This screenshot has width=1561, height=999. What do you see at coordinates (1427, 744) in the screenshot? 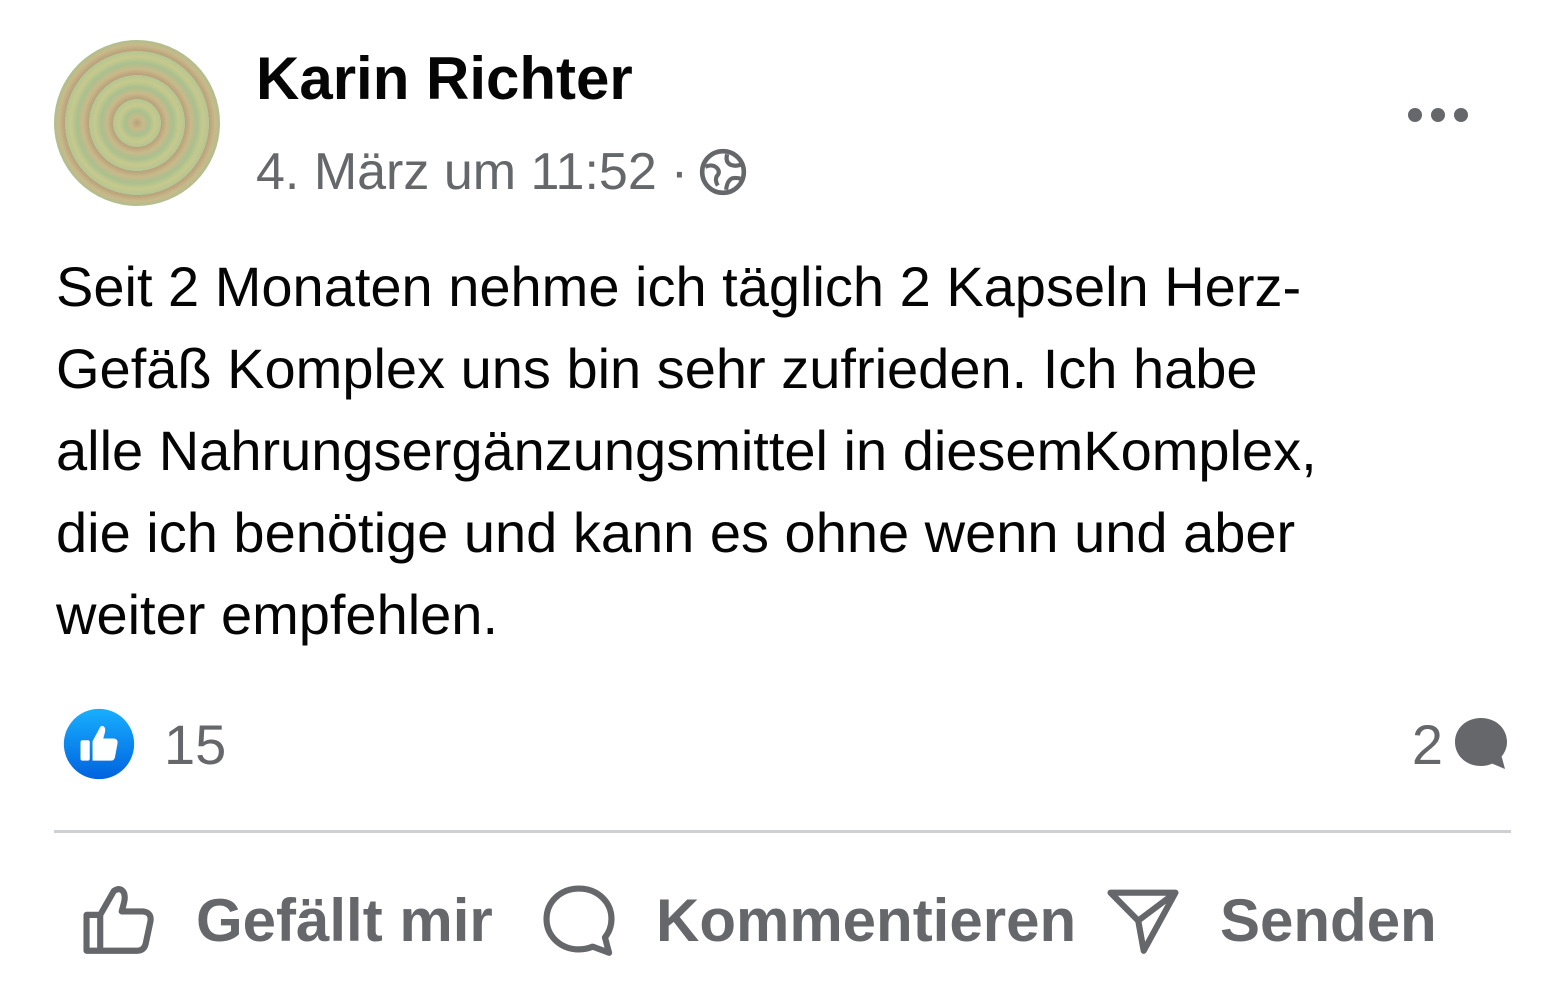
I see `comment-count: 2` at bounding box center [1427, 744].